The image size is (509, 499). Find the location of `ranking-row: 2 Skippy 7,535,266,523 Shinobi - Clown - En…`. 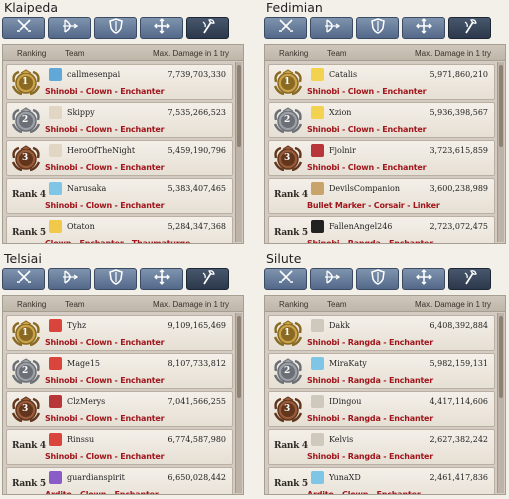

ranking-row: 2 Skippy 7,535,266,523 Shinobi - Clown - En… is located at coordinates (119, 120).